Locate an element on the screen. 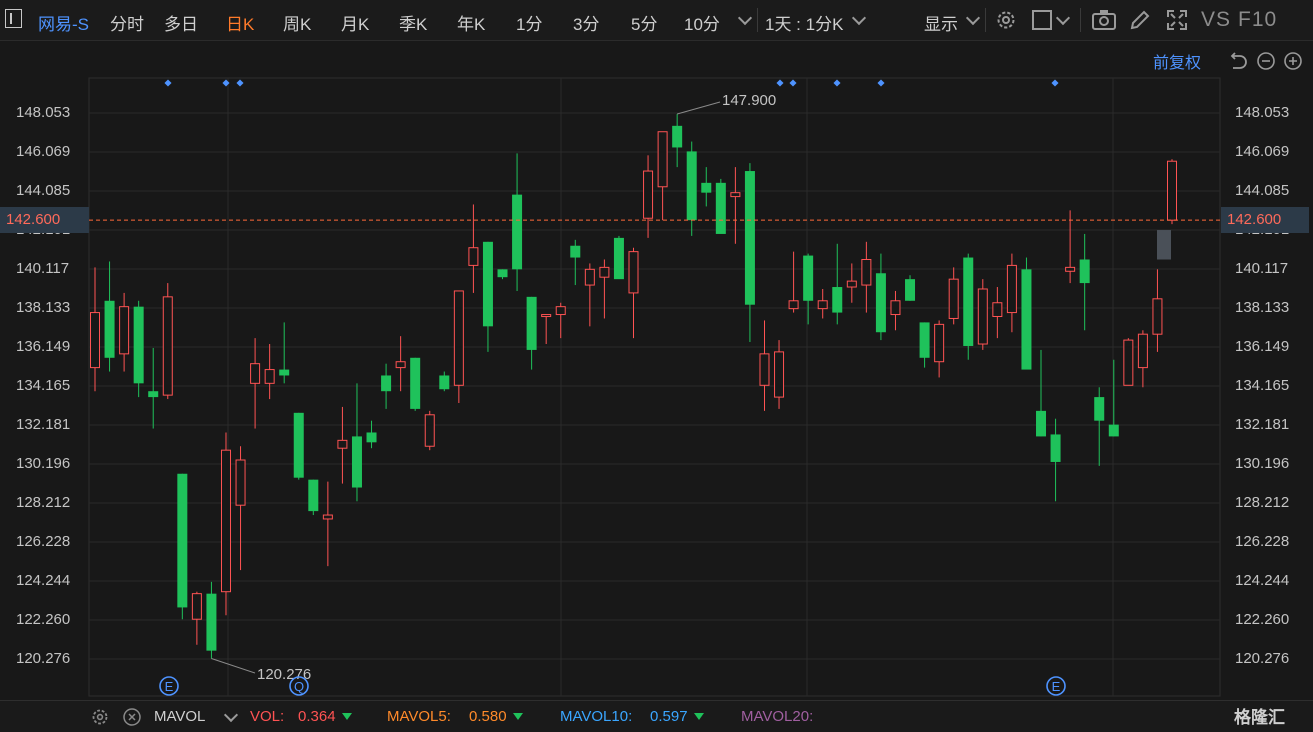 The width and height of the screenshot is (1313, 732). low-leader-line is located at coordinates (233, 666).